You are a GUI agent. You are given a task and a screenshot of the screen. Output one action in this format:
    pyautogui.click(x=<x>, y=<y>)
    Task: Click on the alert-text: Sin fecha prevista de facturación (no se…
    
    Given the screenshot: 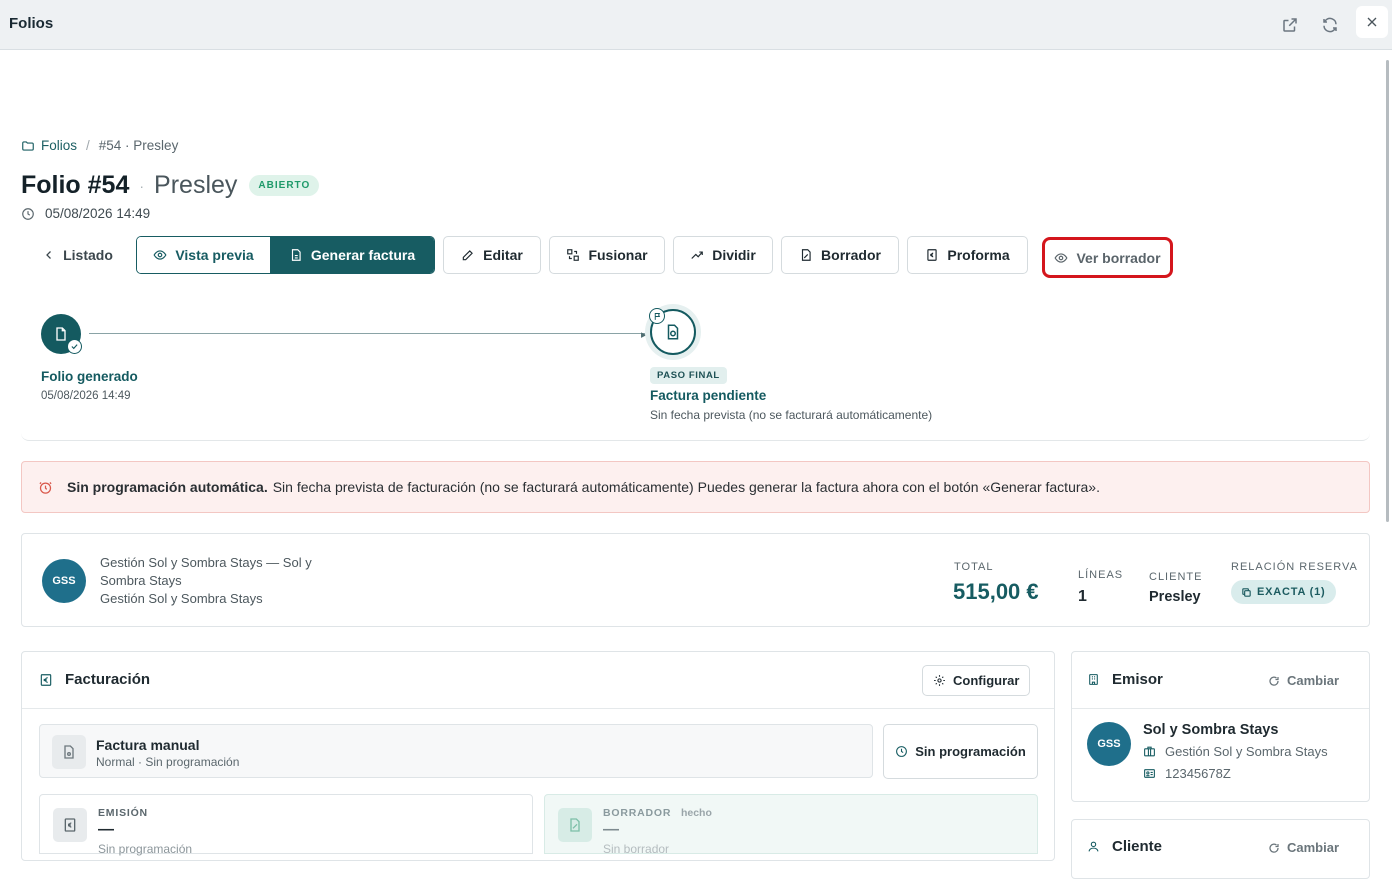 What is the action you would take?
    pyautogui.click(x=686, y=487)
    